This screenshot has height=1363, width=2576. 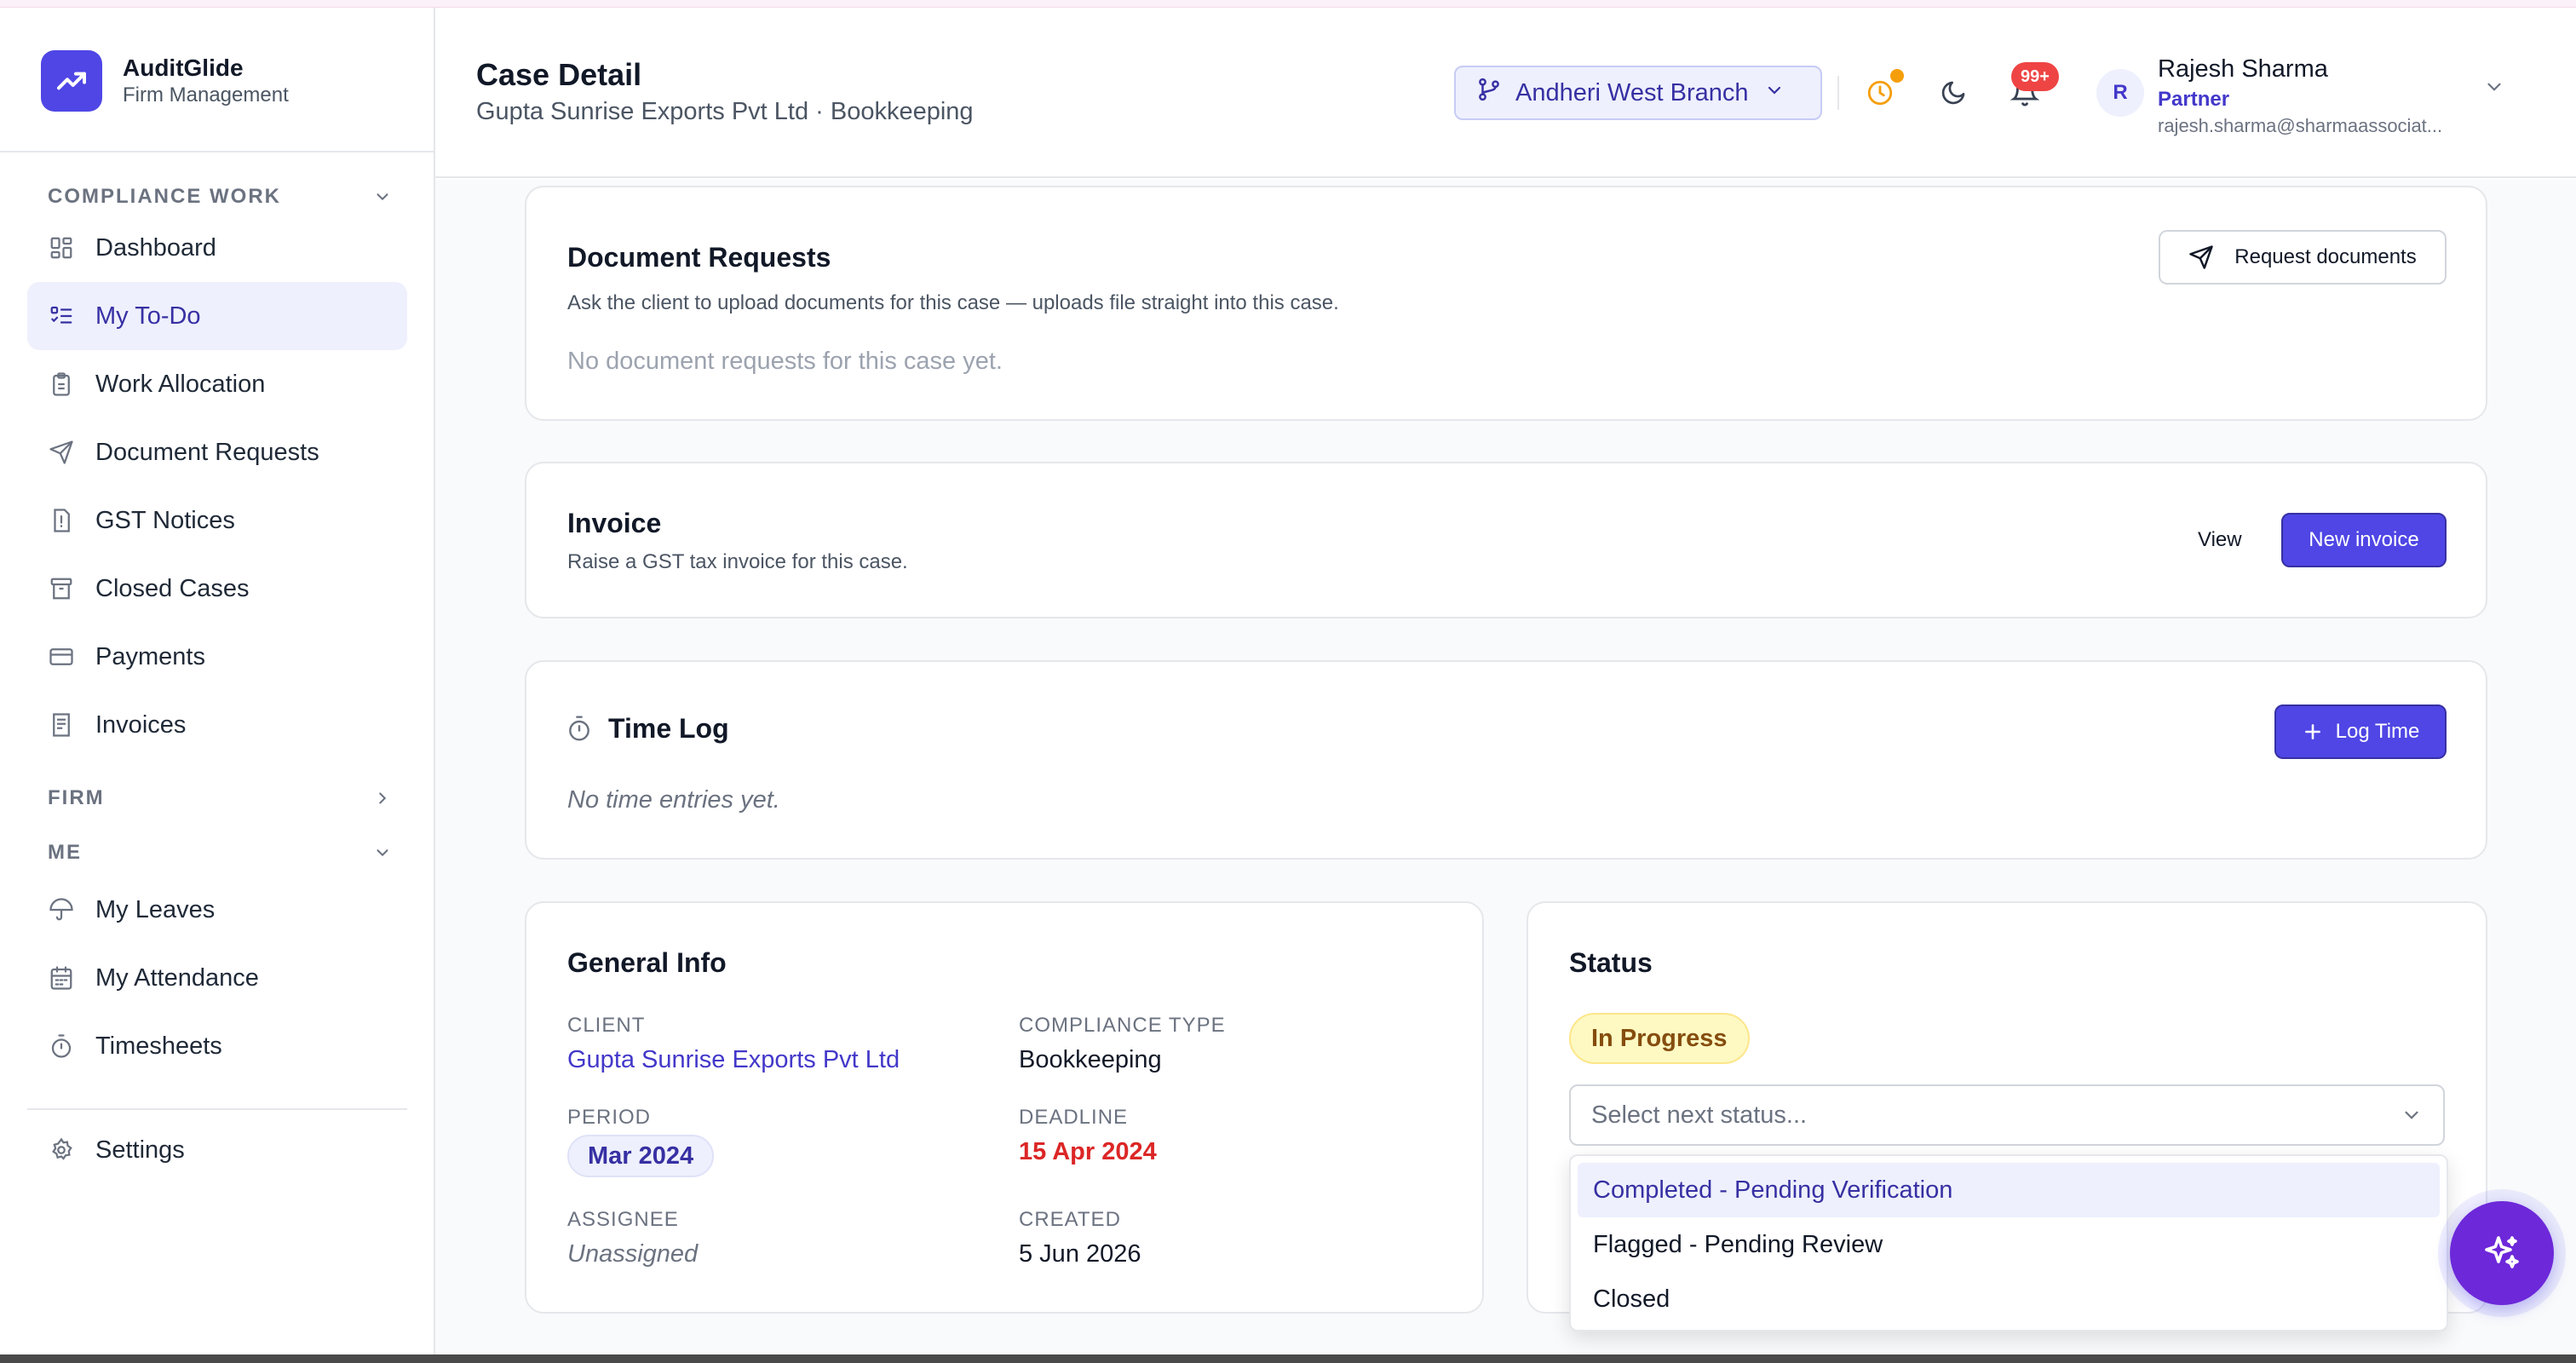 I want to click on client-link: Gupta Sunrise Exports Pvt Ltd, so click(x=733, y=1060).